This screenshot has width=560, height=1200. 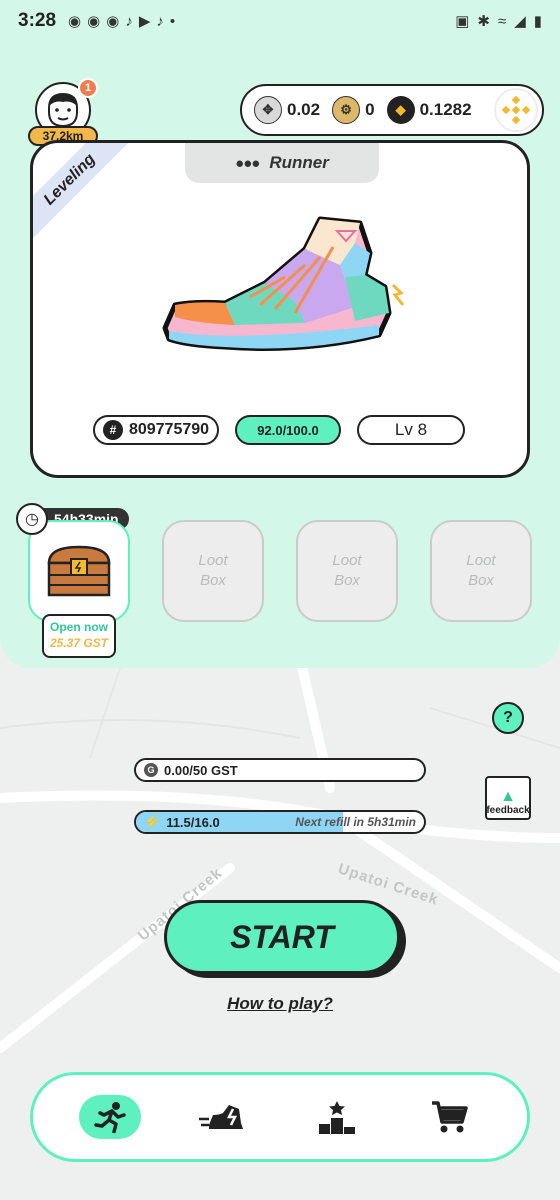 I want to click on bnb-chain-button, so click(x=516, y=110).